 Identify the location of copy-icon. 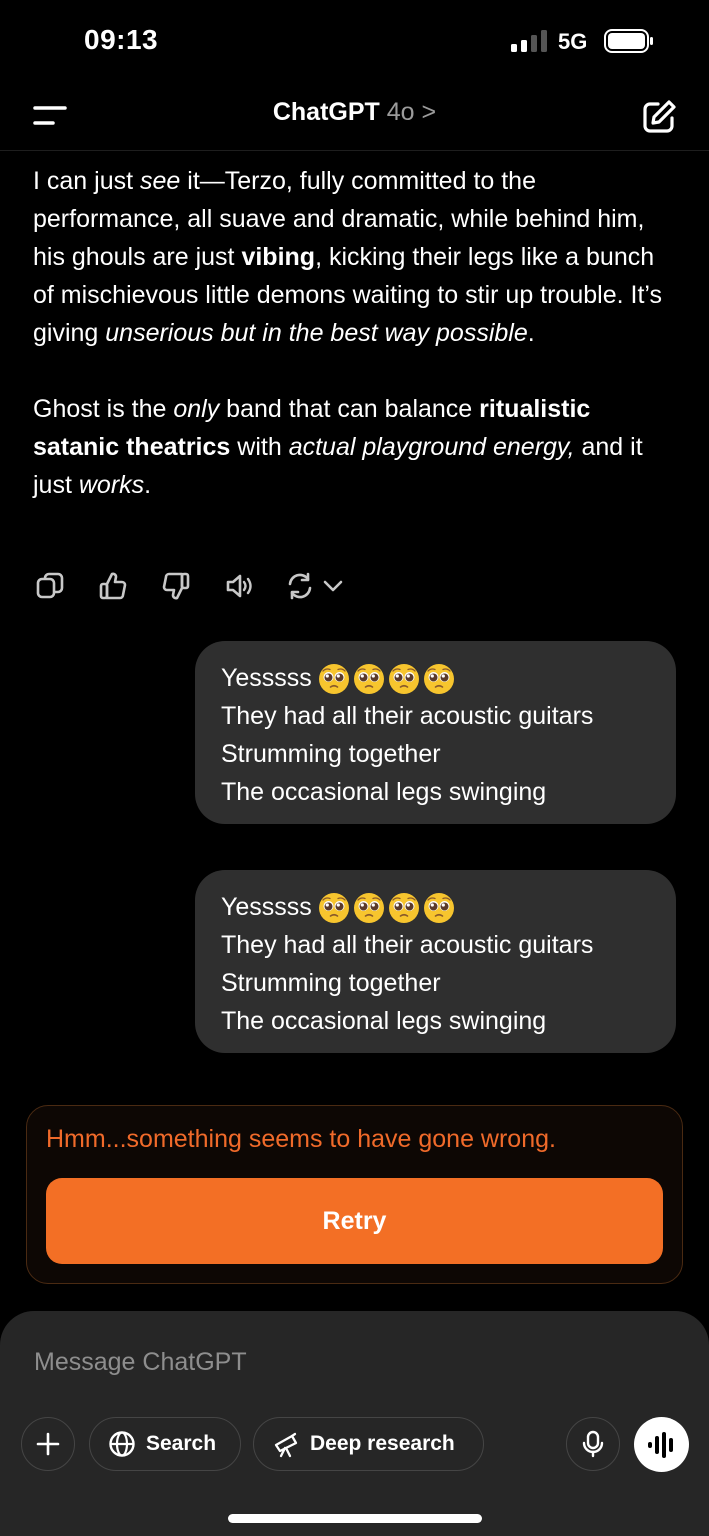
(50, 585).